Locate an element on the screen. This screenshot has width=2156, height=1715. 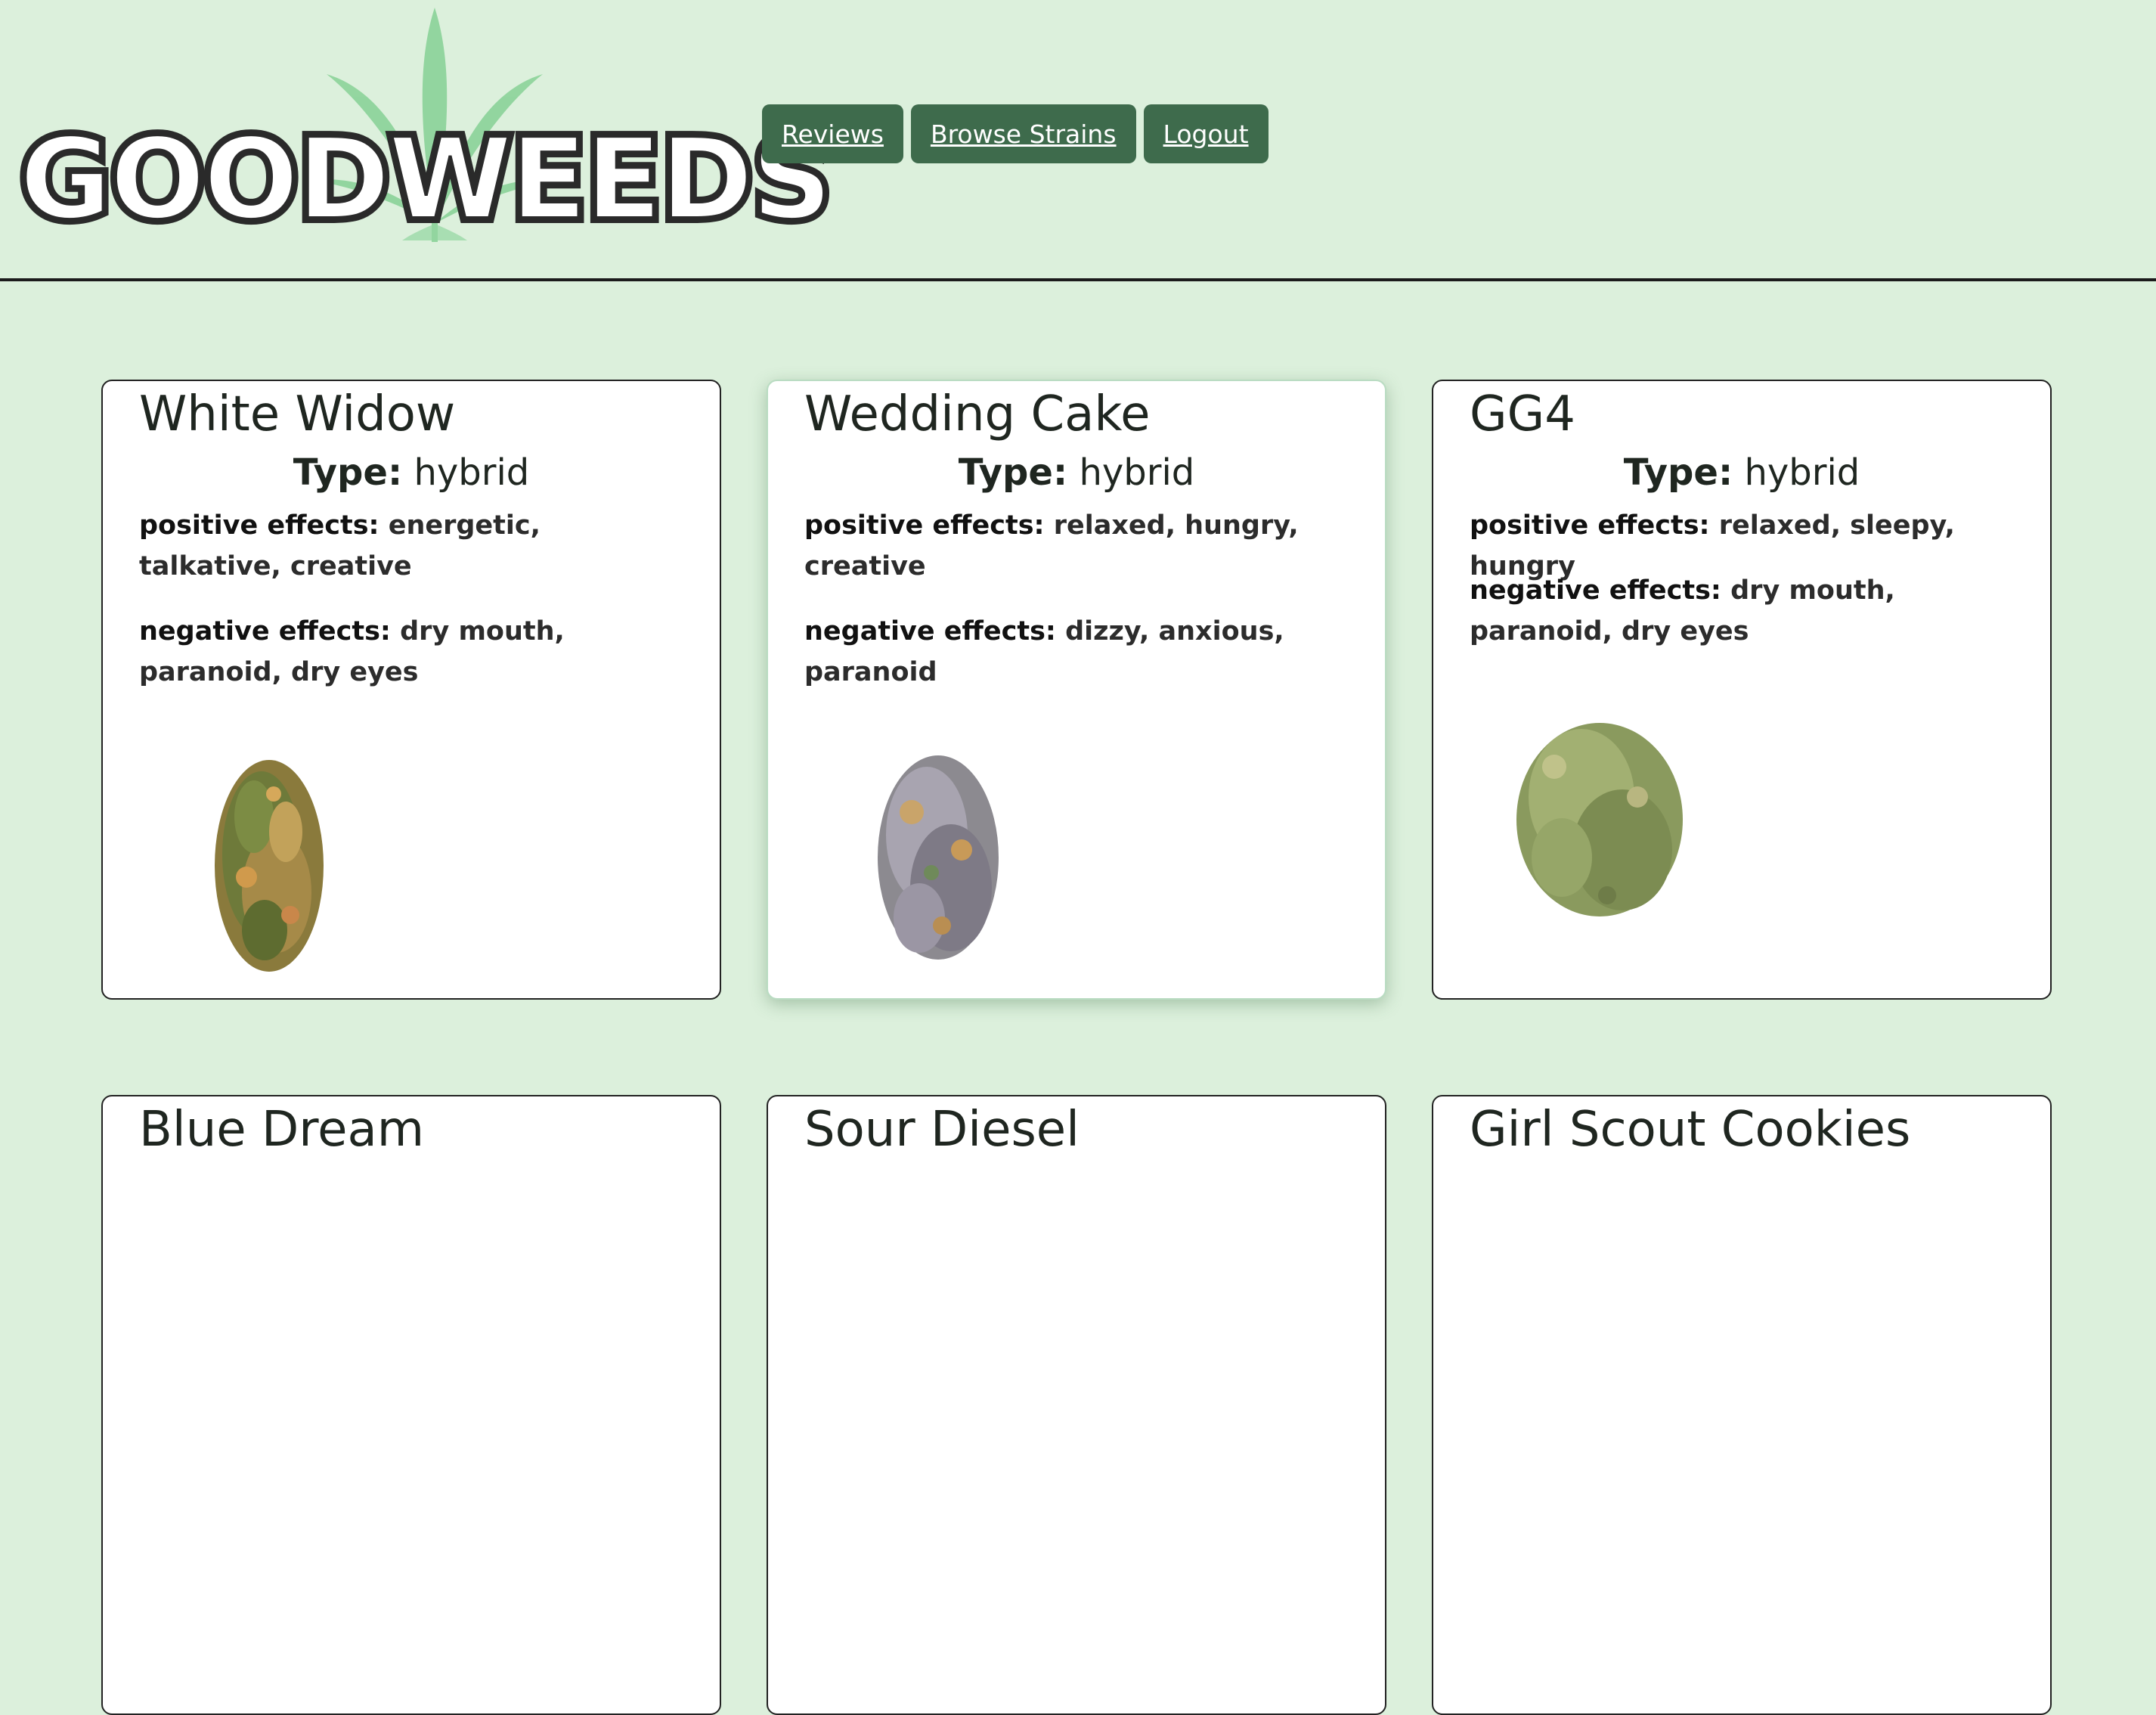
logo-graphic: GOODWEEDS GOODWEEDS is located at coordinates (426, 129).